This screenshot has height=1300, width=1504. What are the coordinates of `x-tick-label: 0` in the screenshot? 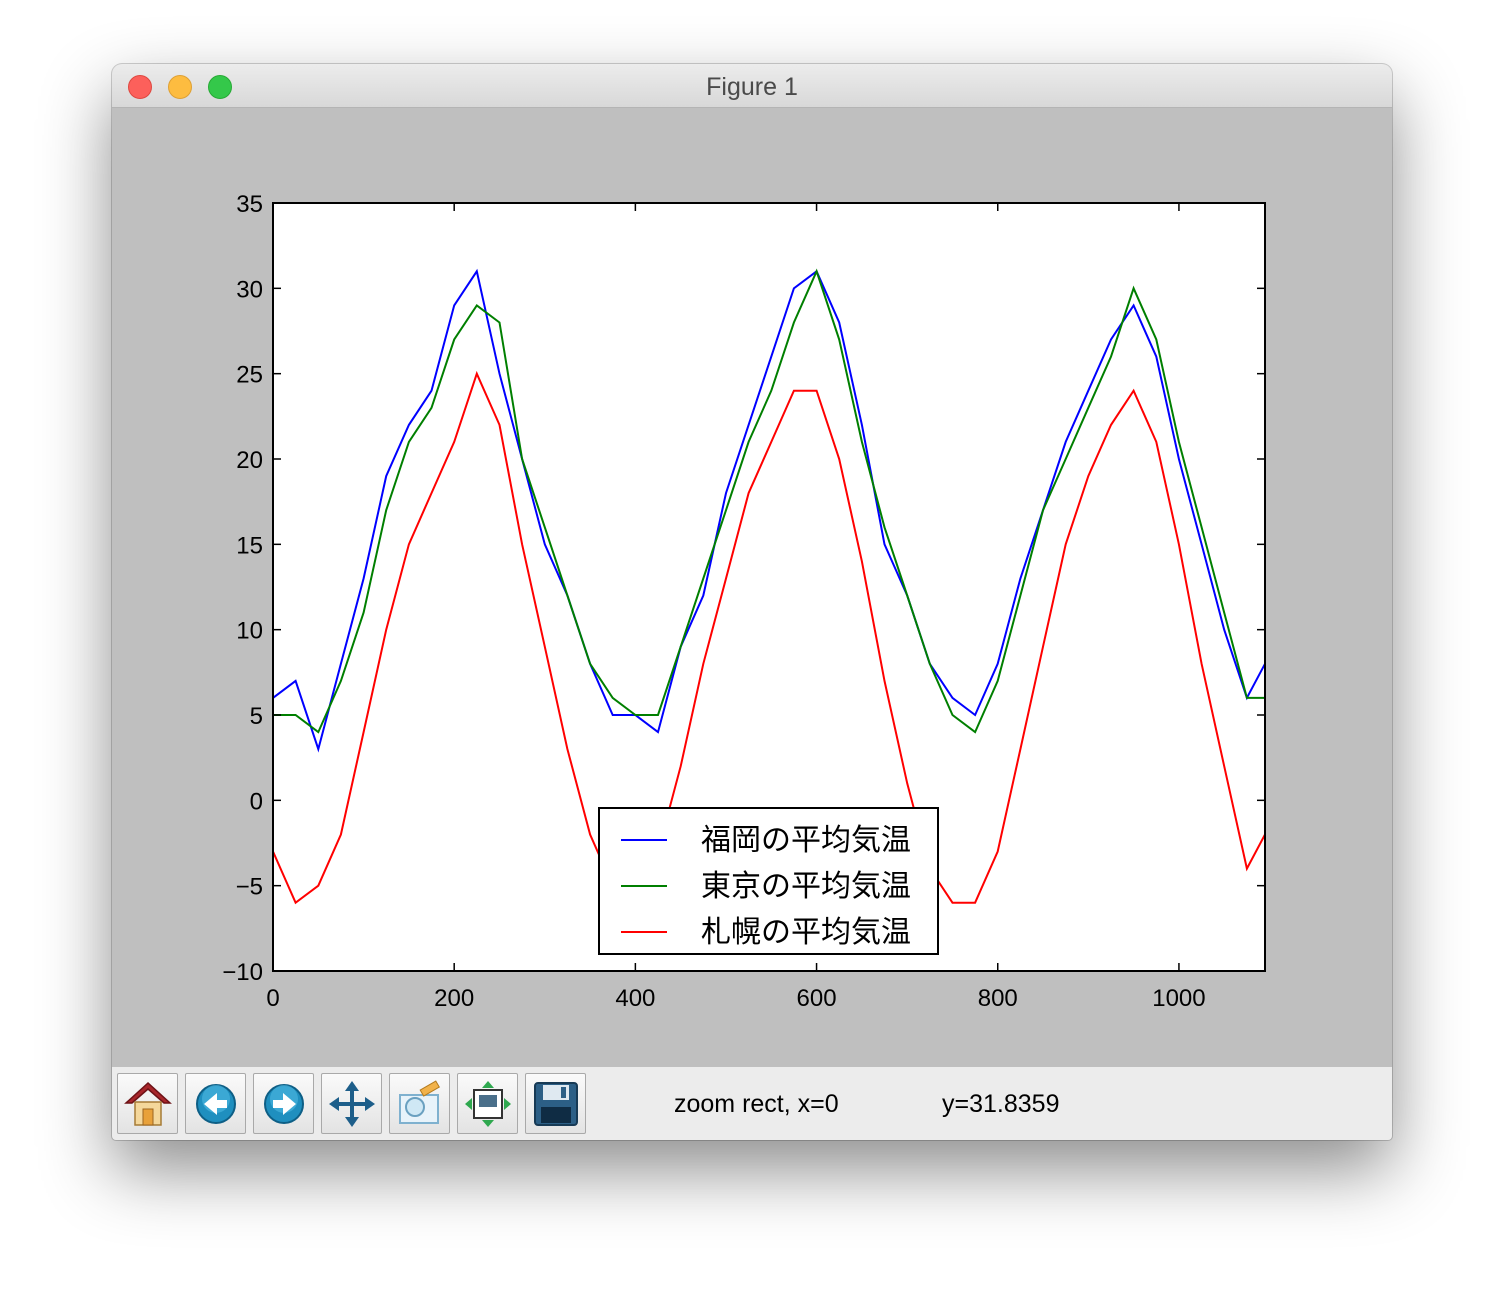 It's located at (272, 998).